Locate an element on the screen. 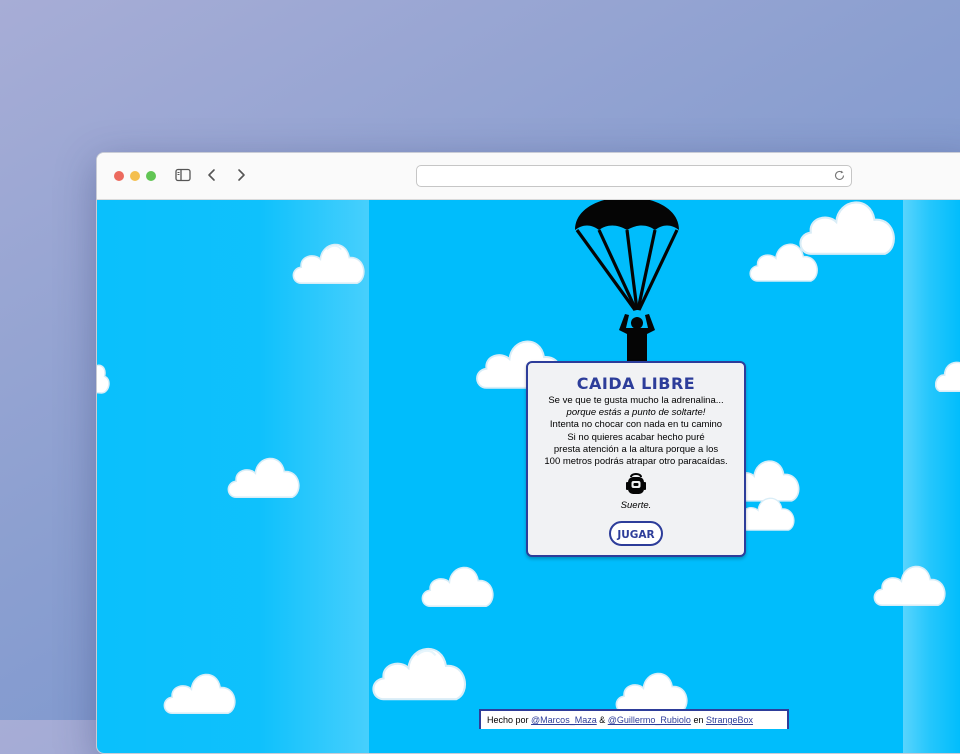  intro-line: presta atención a la altura porque a los is located at coordinates (636, 449).